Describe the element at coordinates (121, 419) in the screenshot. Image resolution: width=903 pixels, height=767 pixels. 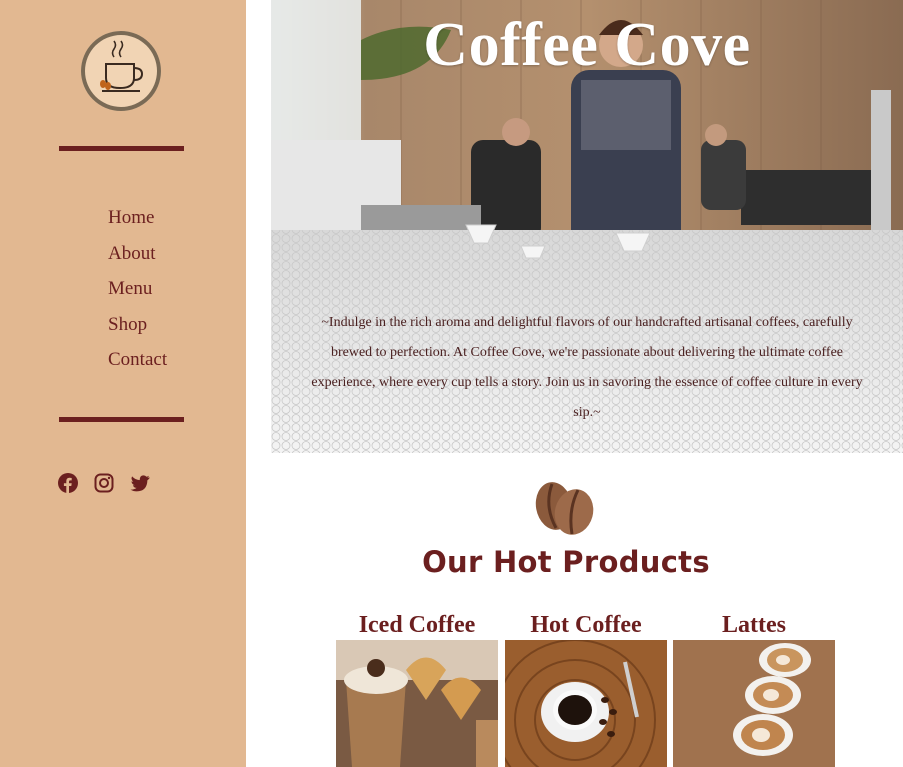
I see `sidebar-divider-bottom` at that location.